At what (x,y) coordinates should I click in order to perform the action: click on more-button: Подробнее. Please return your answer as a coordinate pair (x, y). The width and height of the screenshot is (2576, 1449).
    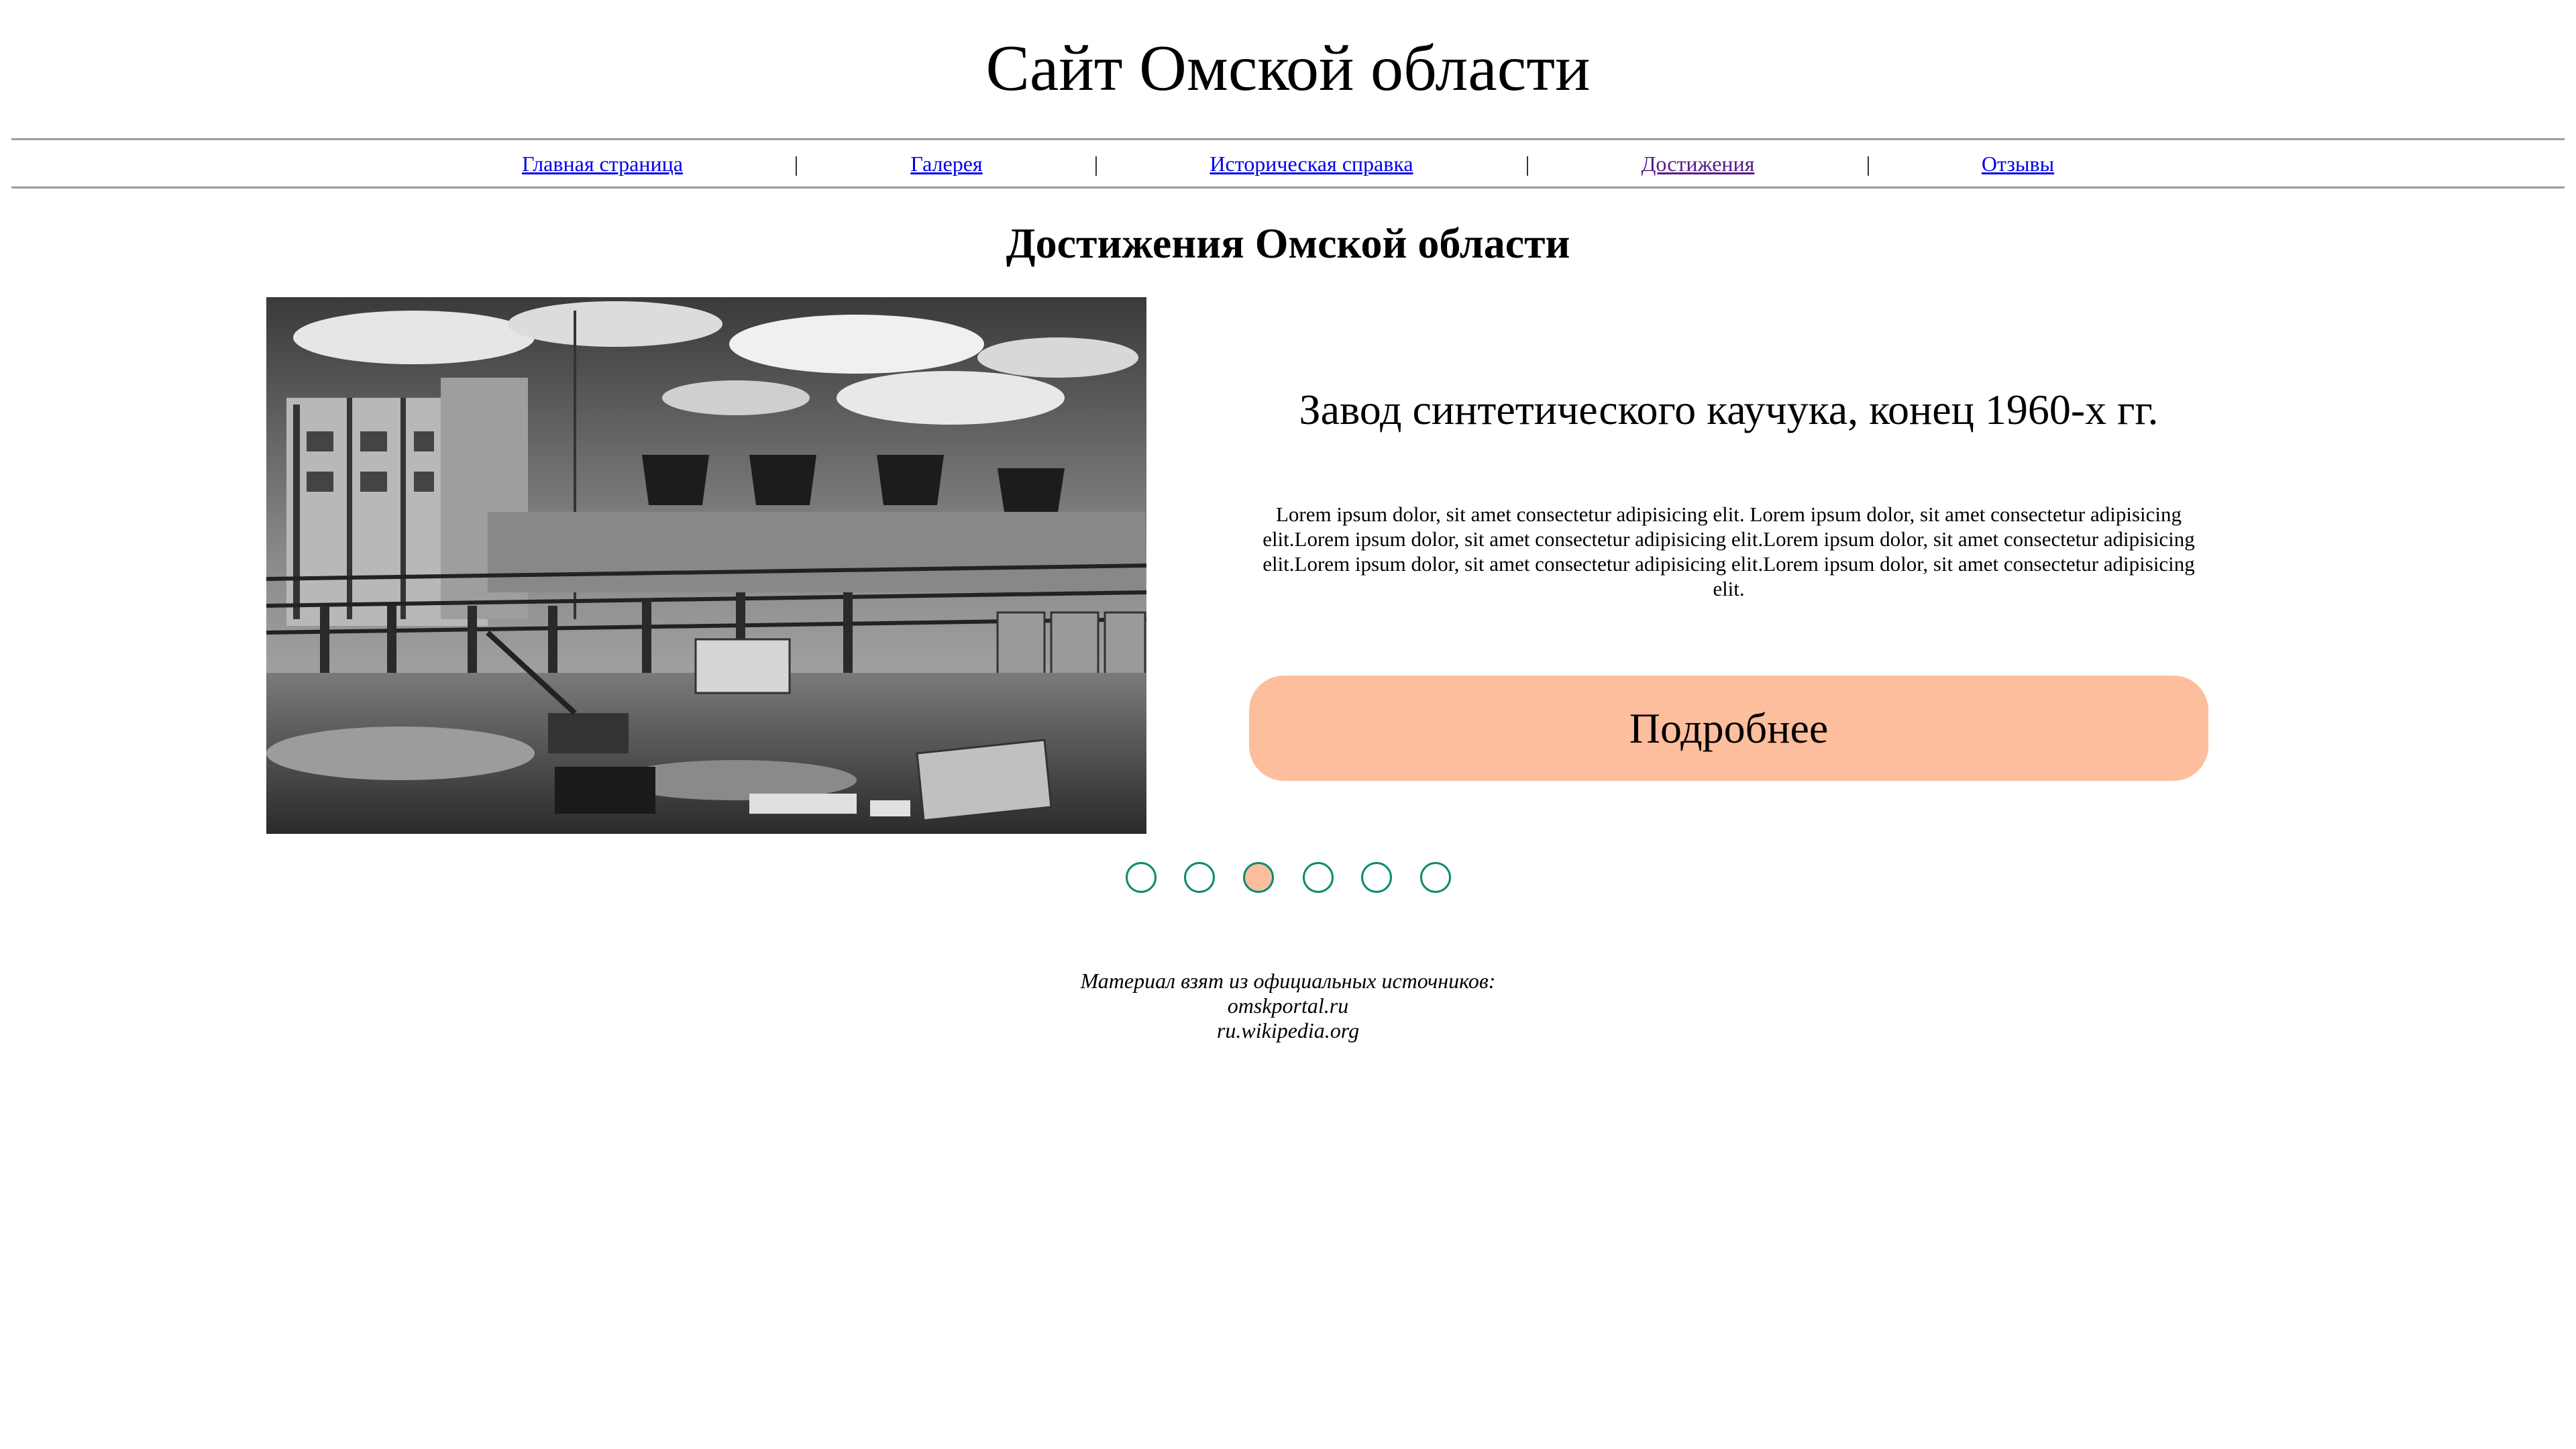
    Looking at the image, I should click on (1728, 728).